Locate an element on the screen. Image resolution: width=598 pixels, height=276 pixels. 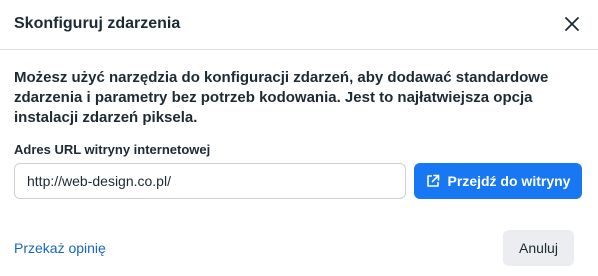
go-to-website-button: Przejdź do witryny is located at coordinates (498, 181).